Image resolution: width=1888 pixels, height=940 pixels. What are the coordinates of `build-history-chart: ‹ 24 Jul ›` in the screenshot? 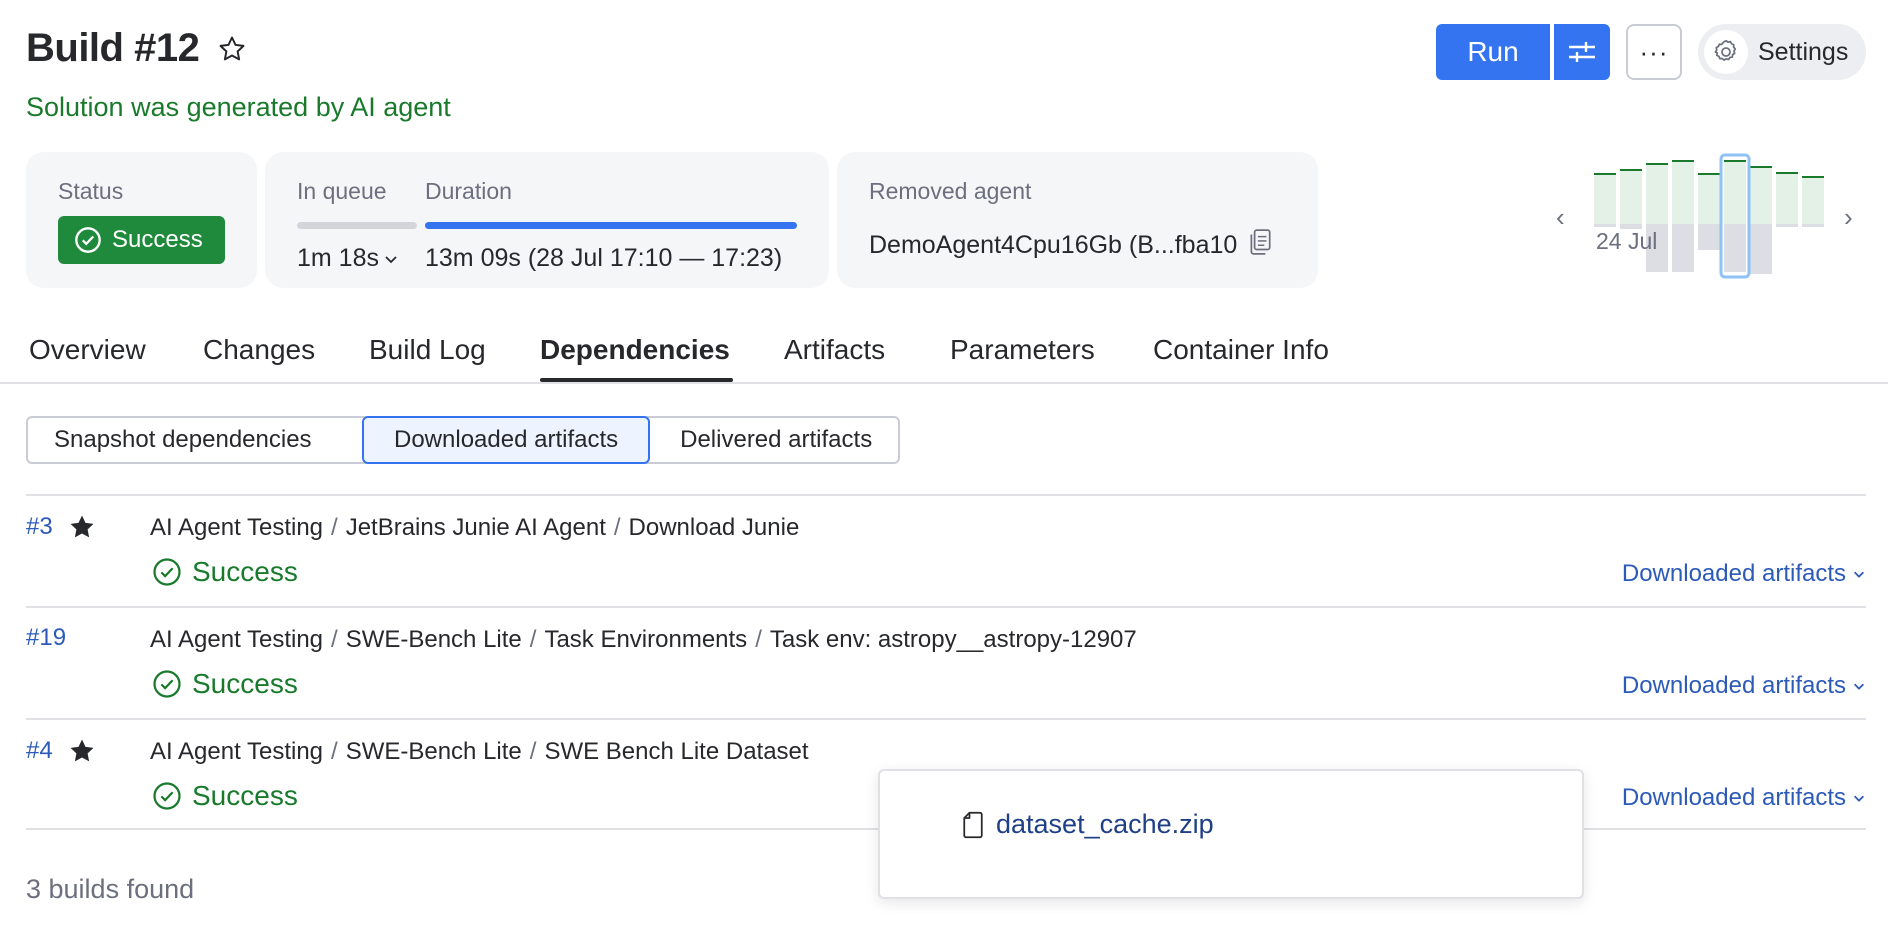 It's located at (1710, 220).